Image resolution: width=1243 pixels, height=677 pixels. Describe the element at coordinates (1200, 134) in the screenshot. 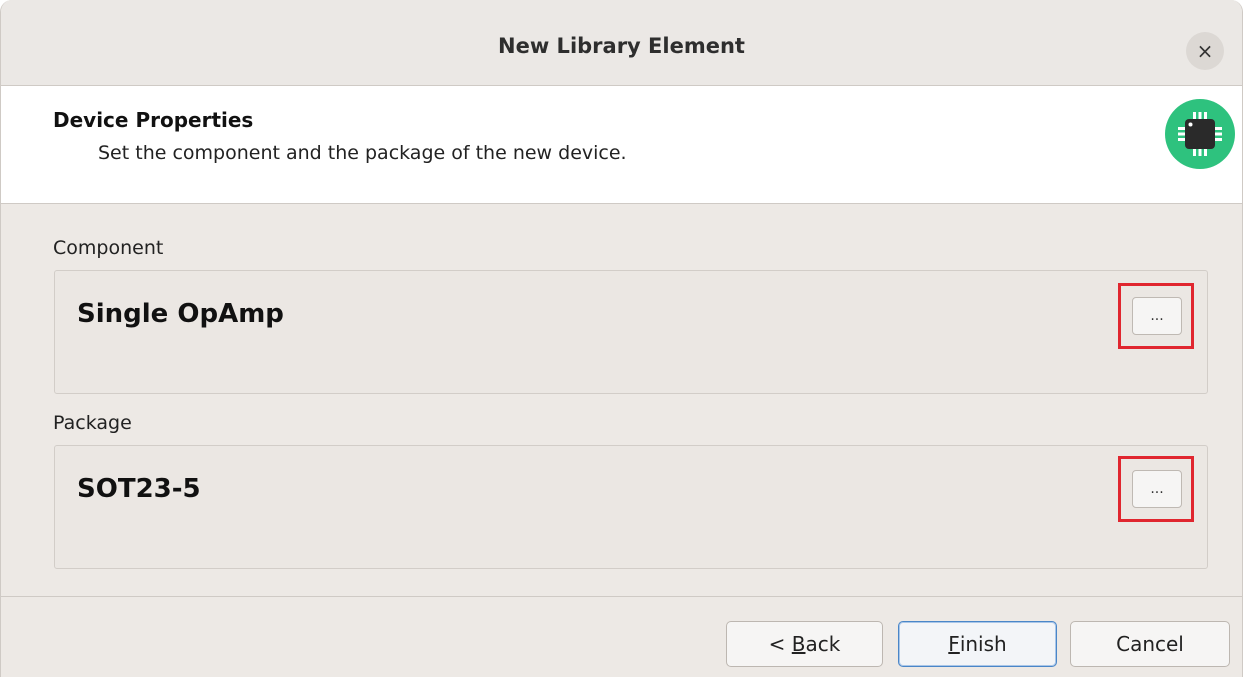

I see `chip-icon` at that location.